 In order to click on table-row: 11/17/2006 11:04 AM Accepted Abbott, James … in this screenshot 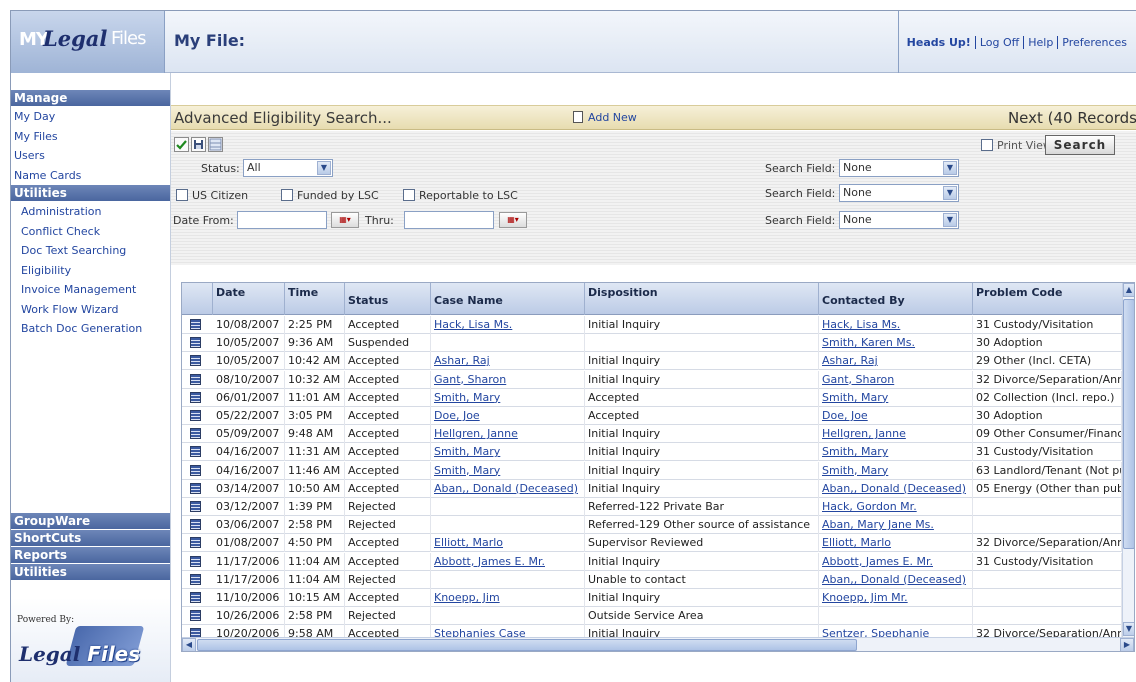, I will do `click(652, 561)`.